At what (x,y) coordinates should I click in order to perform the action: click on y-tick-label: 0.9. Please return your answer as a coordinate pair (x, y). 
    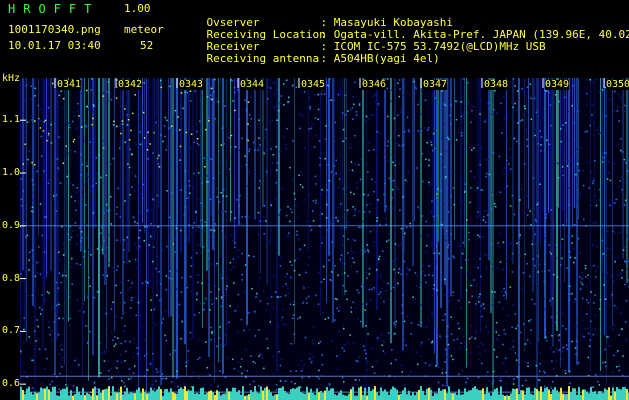
    Looking at the image, I should click on (11, 225).